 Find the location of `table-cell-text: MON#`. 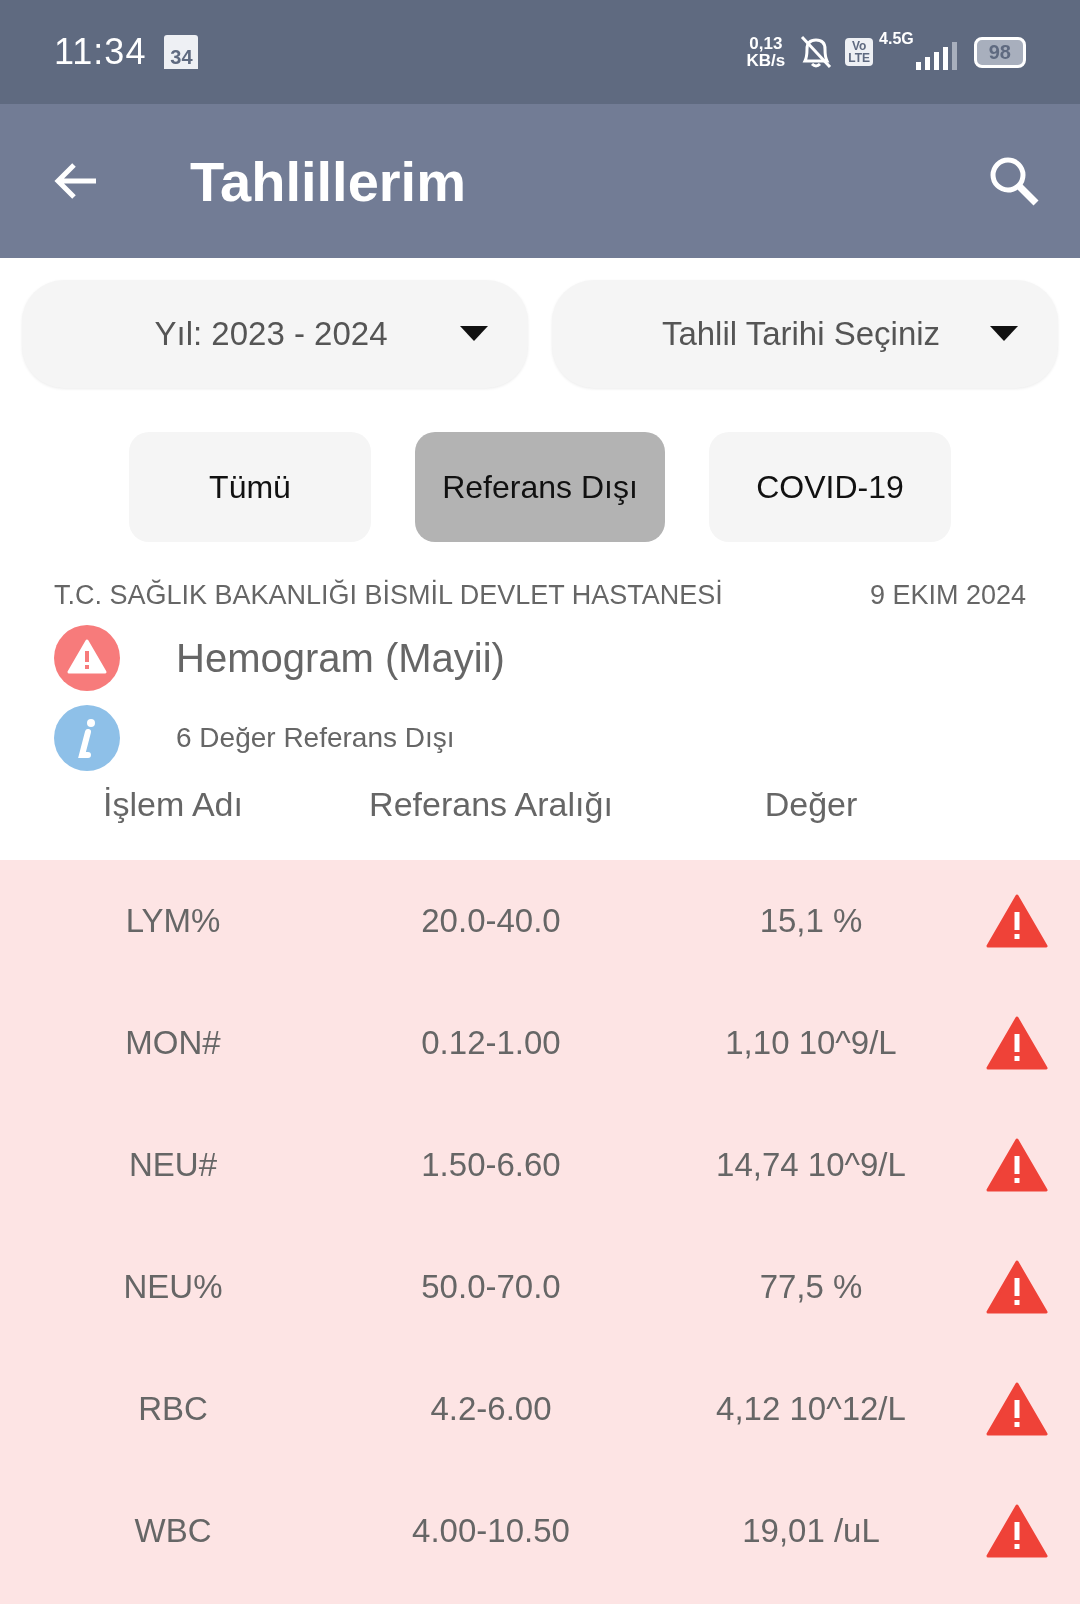

table-cell-text: MON# is located at coordinates (173, 1043).